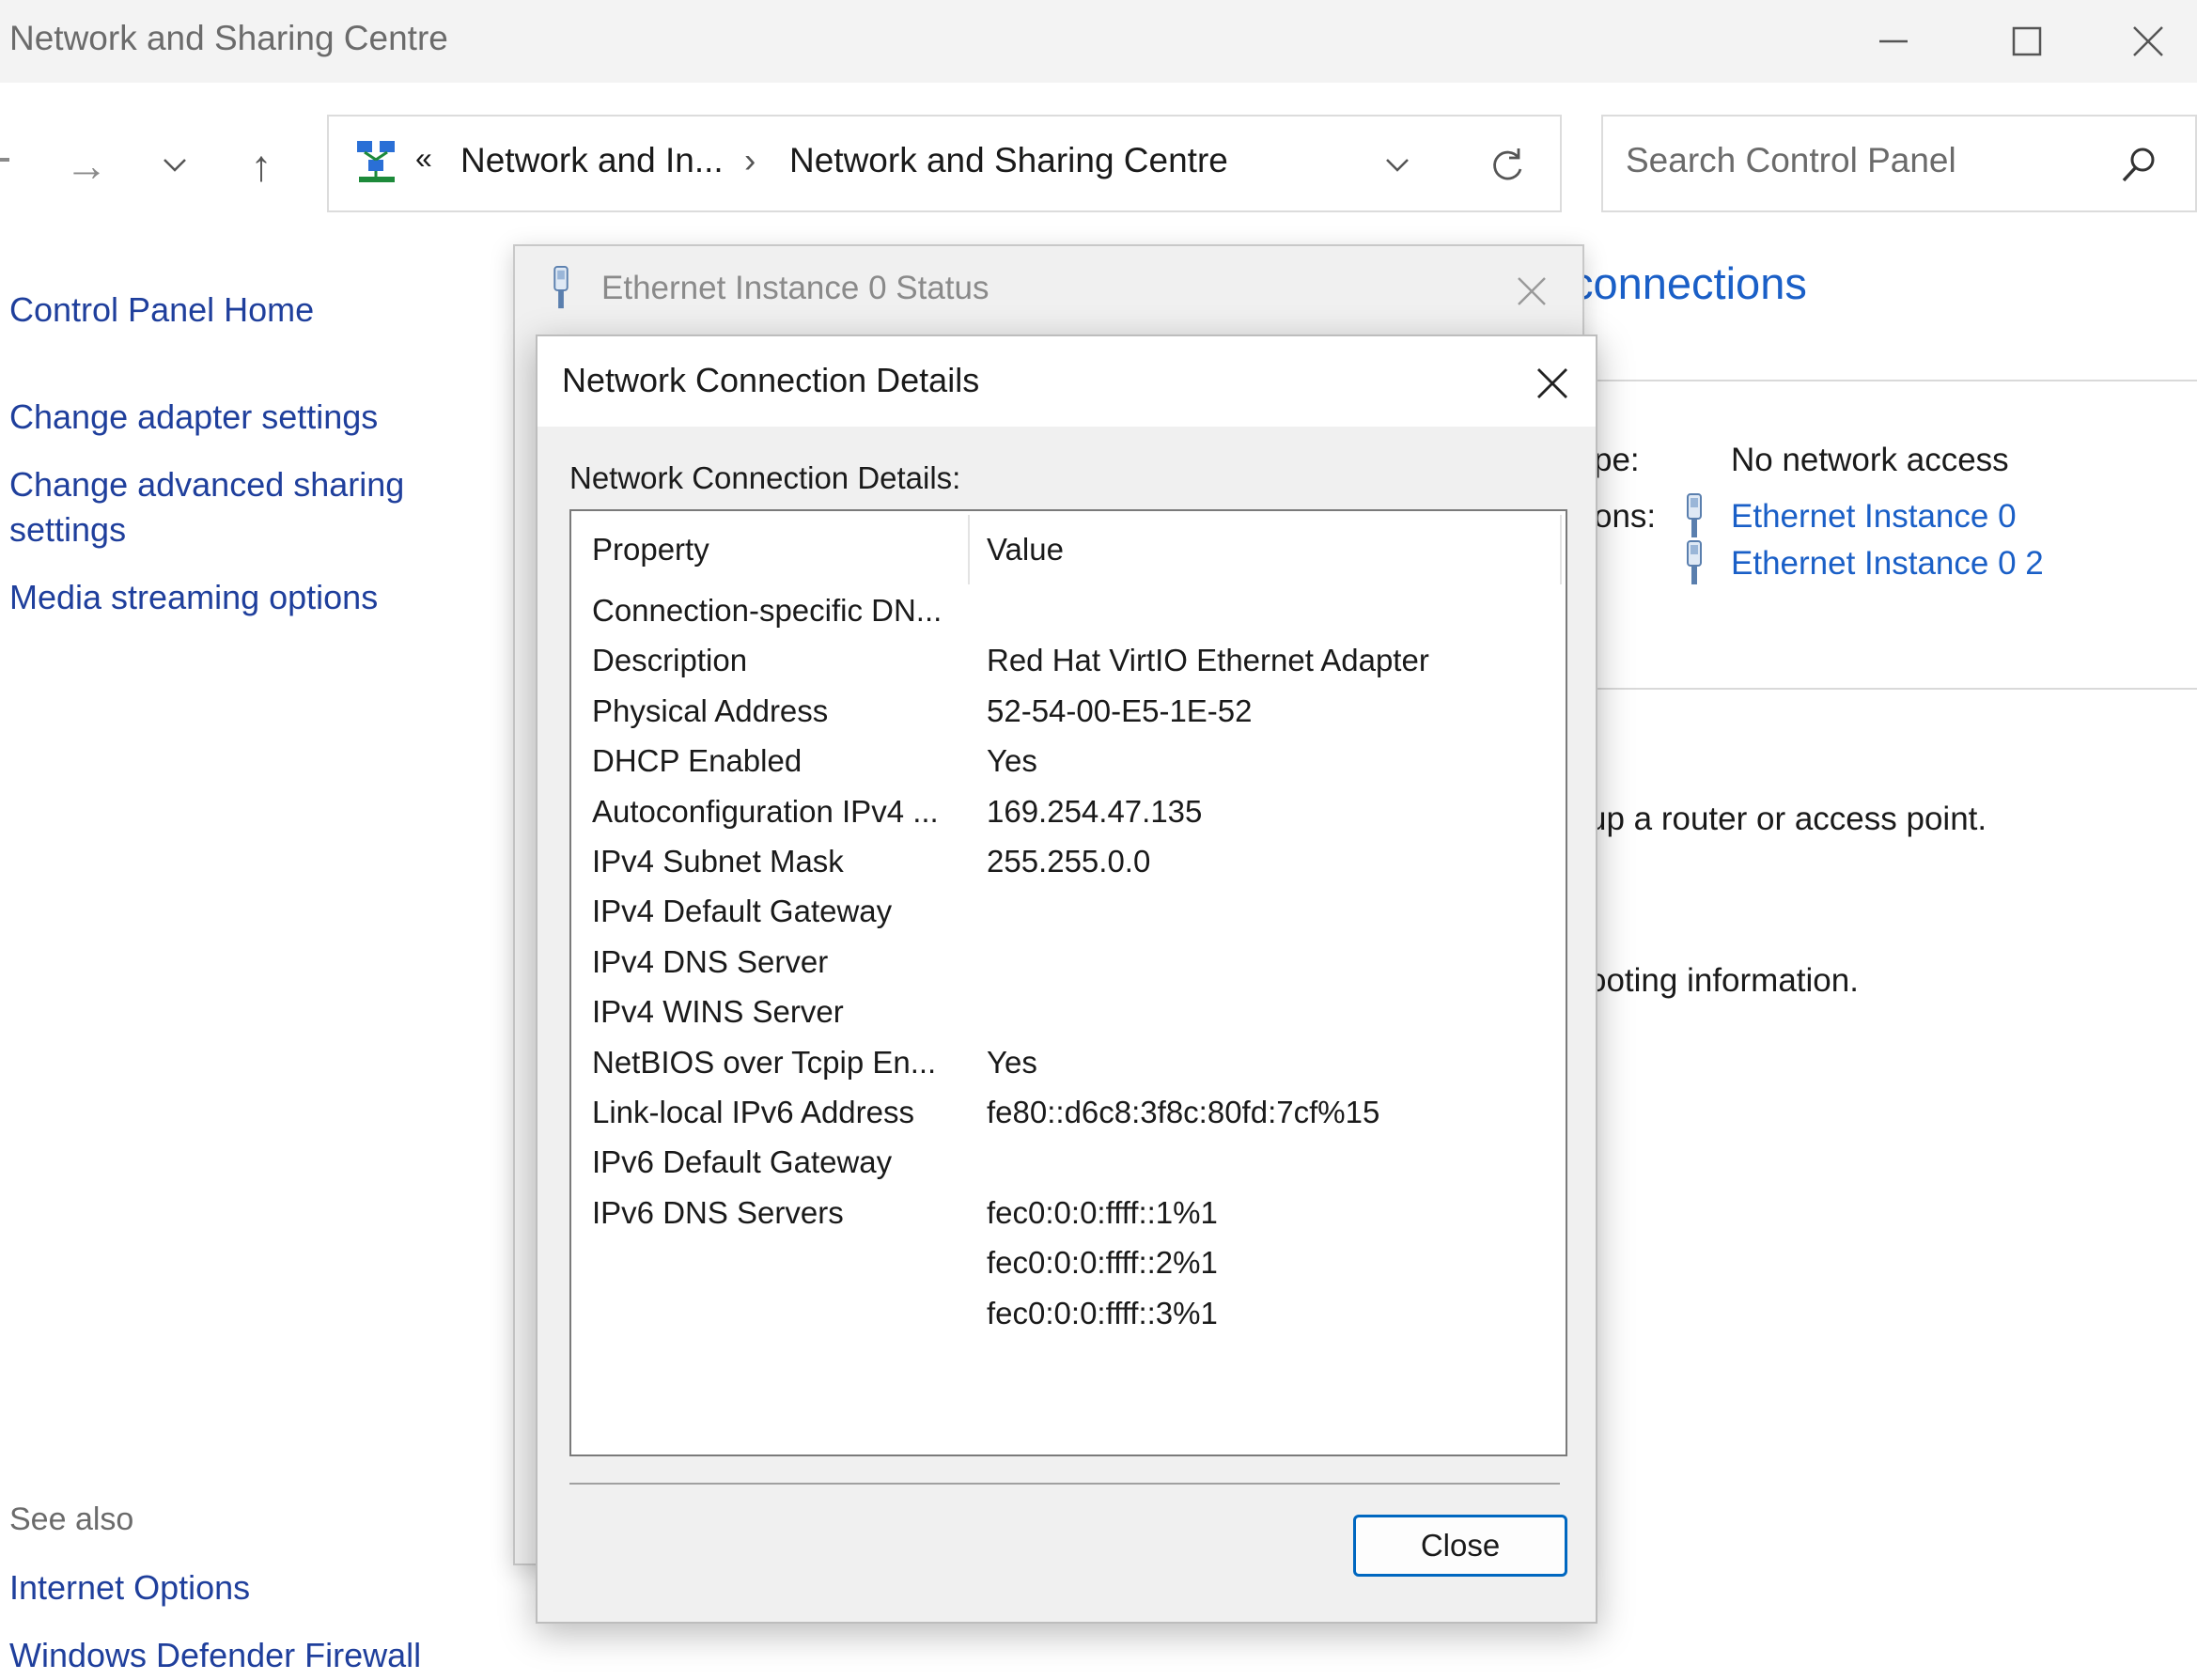 The width and height of the screenshot is (2197, 1680). Describe the element at coordinates (650, 550) in the screenshot. I see `column-header-property: Property` at that location.